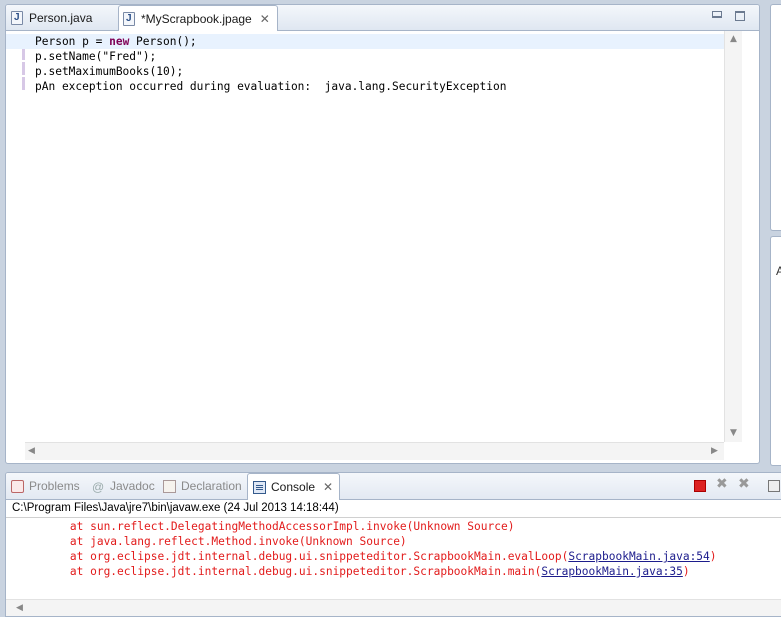 The height and width of the screenshot is (617, 781). What do you see at coordinates (393, 607) in the screenshot?
I see `horizontal-scrollbar: ◀` at bounding box center [393, 607].